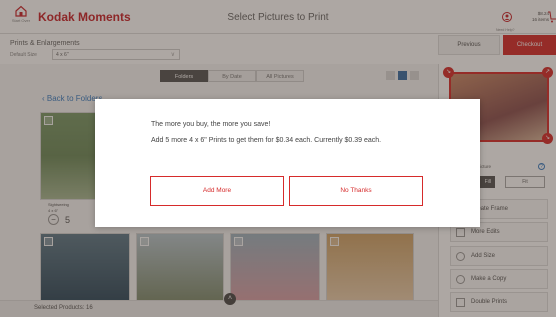 This screenshot has width=556, height=317. What do you see at coordinates (211, 124) in the screenshot?
I see `upsell-headline: The more you buy, the more you save!` at bounding box center [211, 124].